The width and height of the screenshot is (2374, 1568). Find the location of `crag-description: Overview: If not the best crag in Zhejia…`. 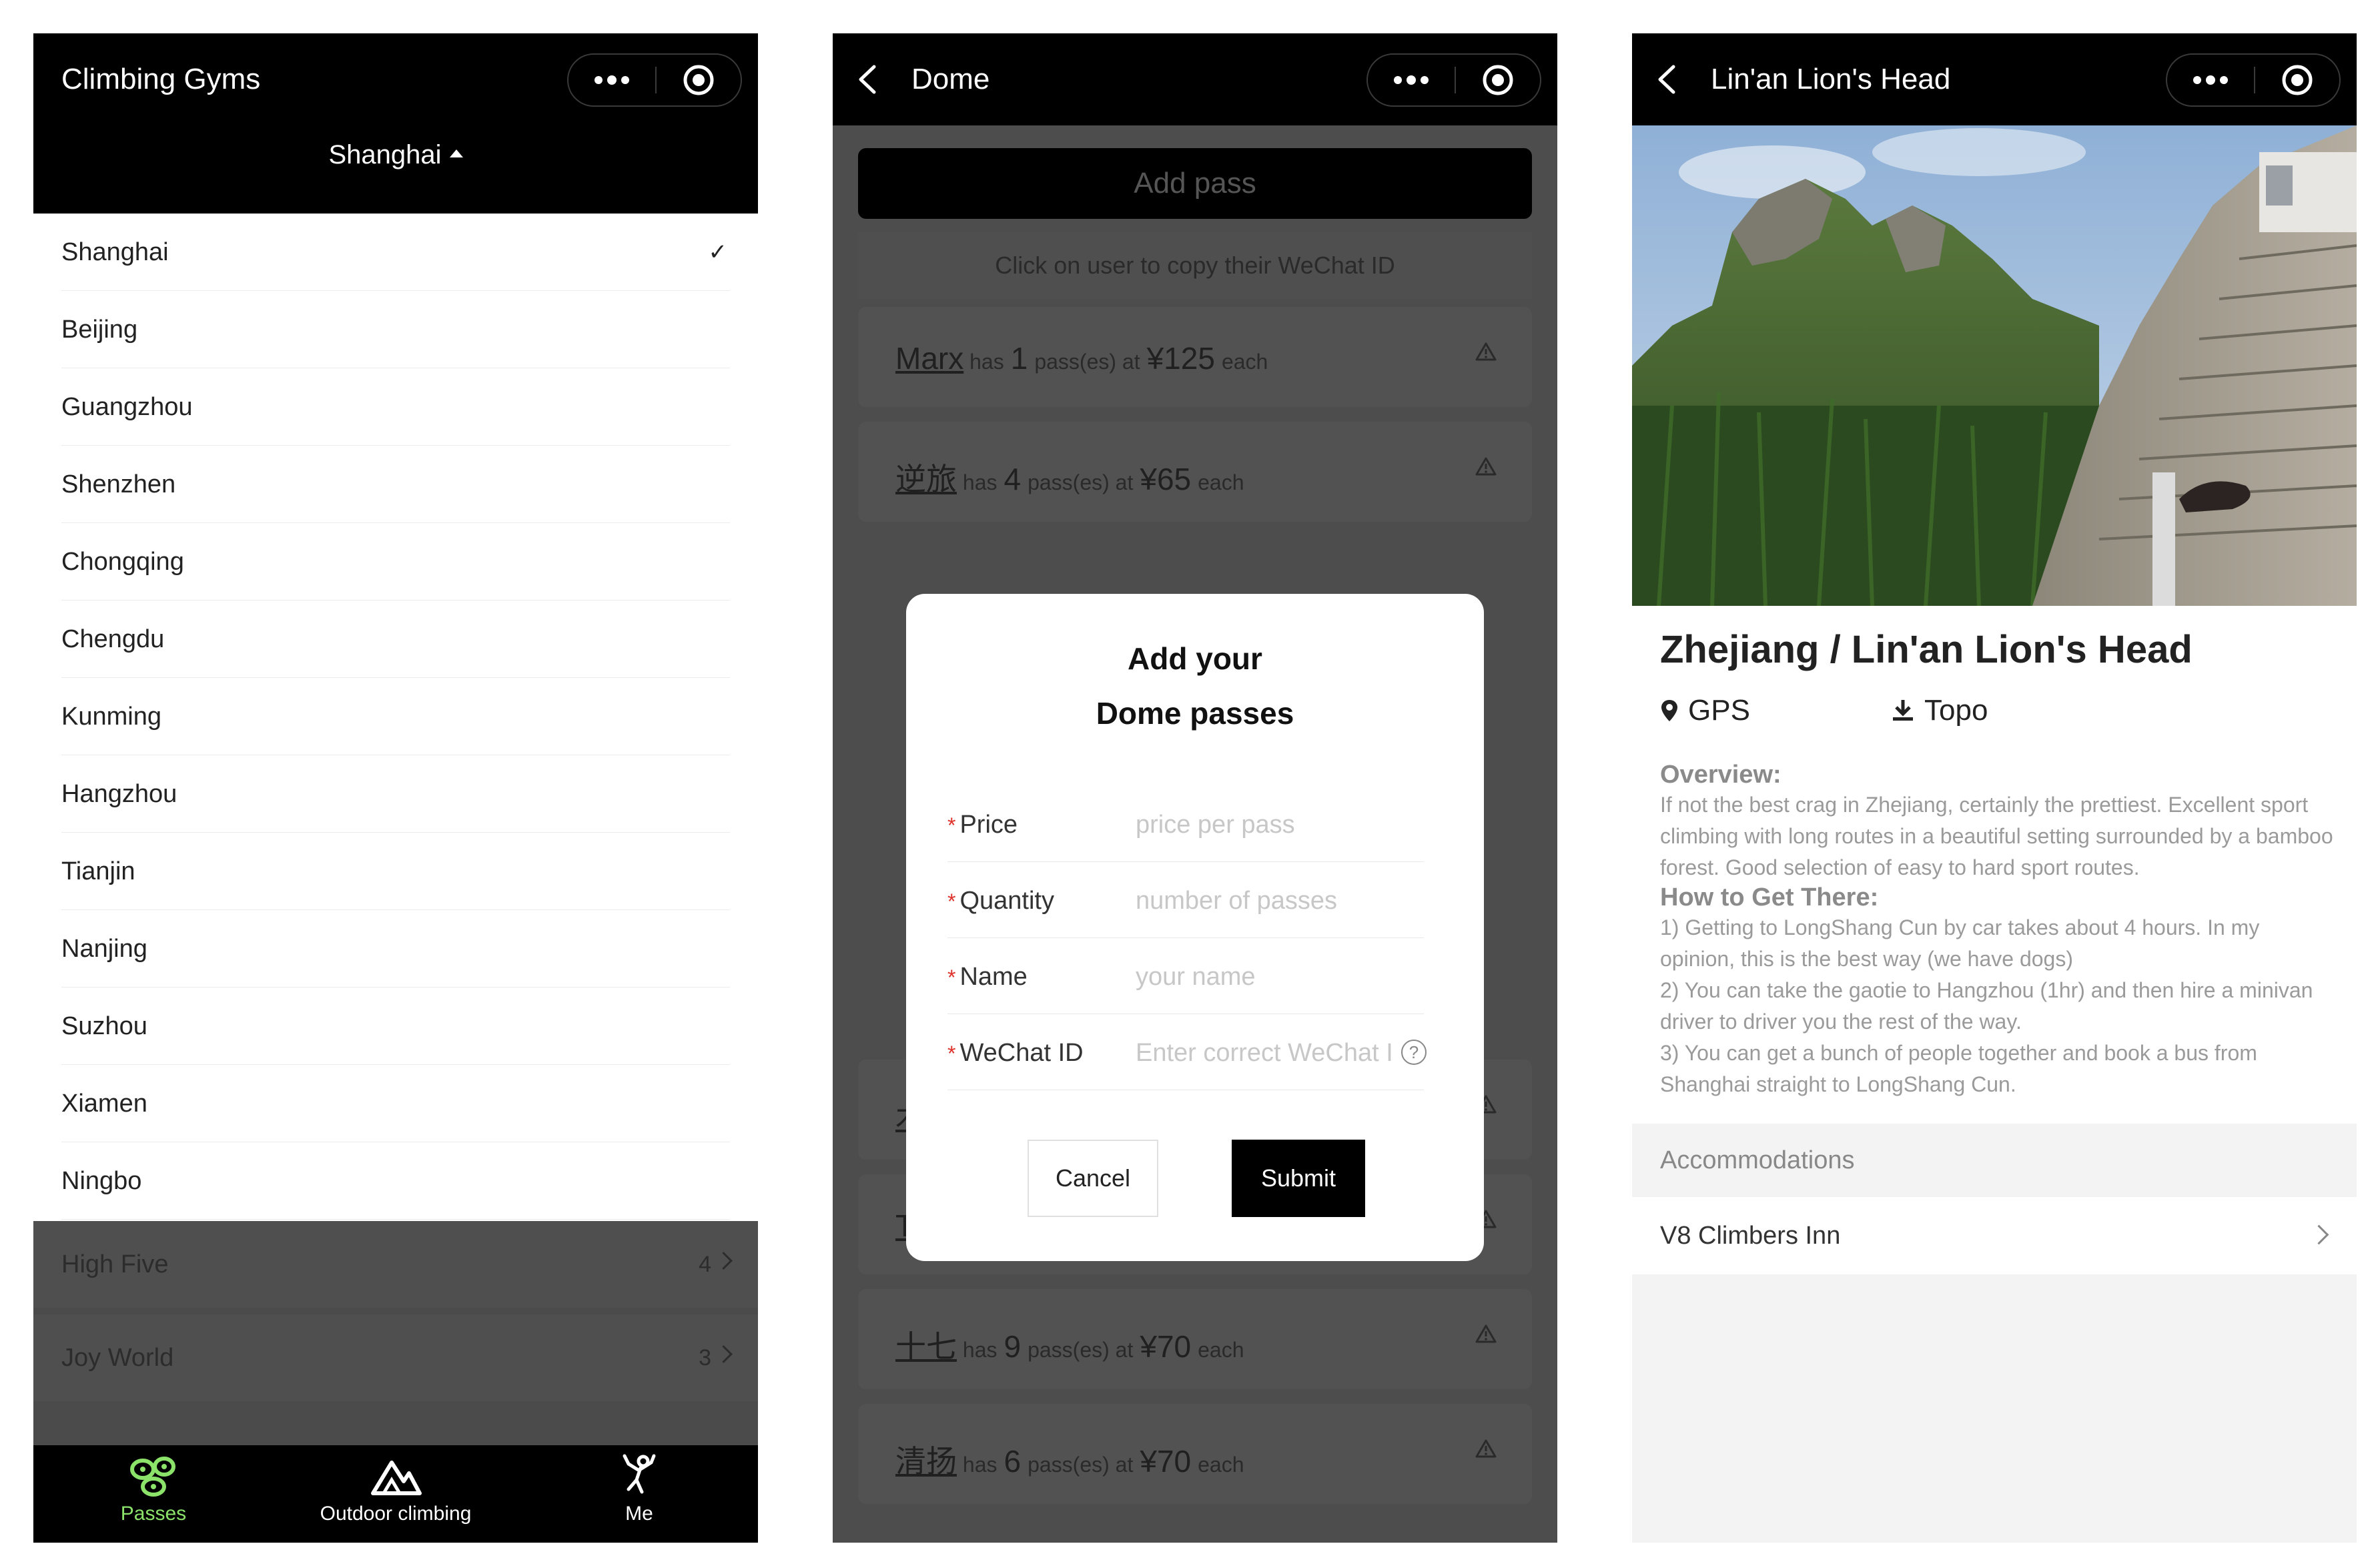

crag-description: Overview: If not the best crag in Zhejia… is located at coordinates (1997, 931).